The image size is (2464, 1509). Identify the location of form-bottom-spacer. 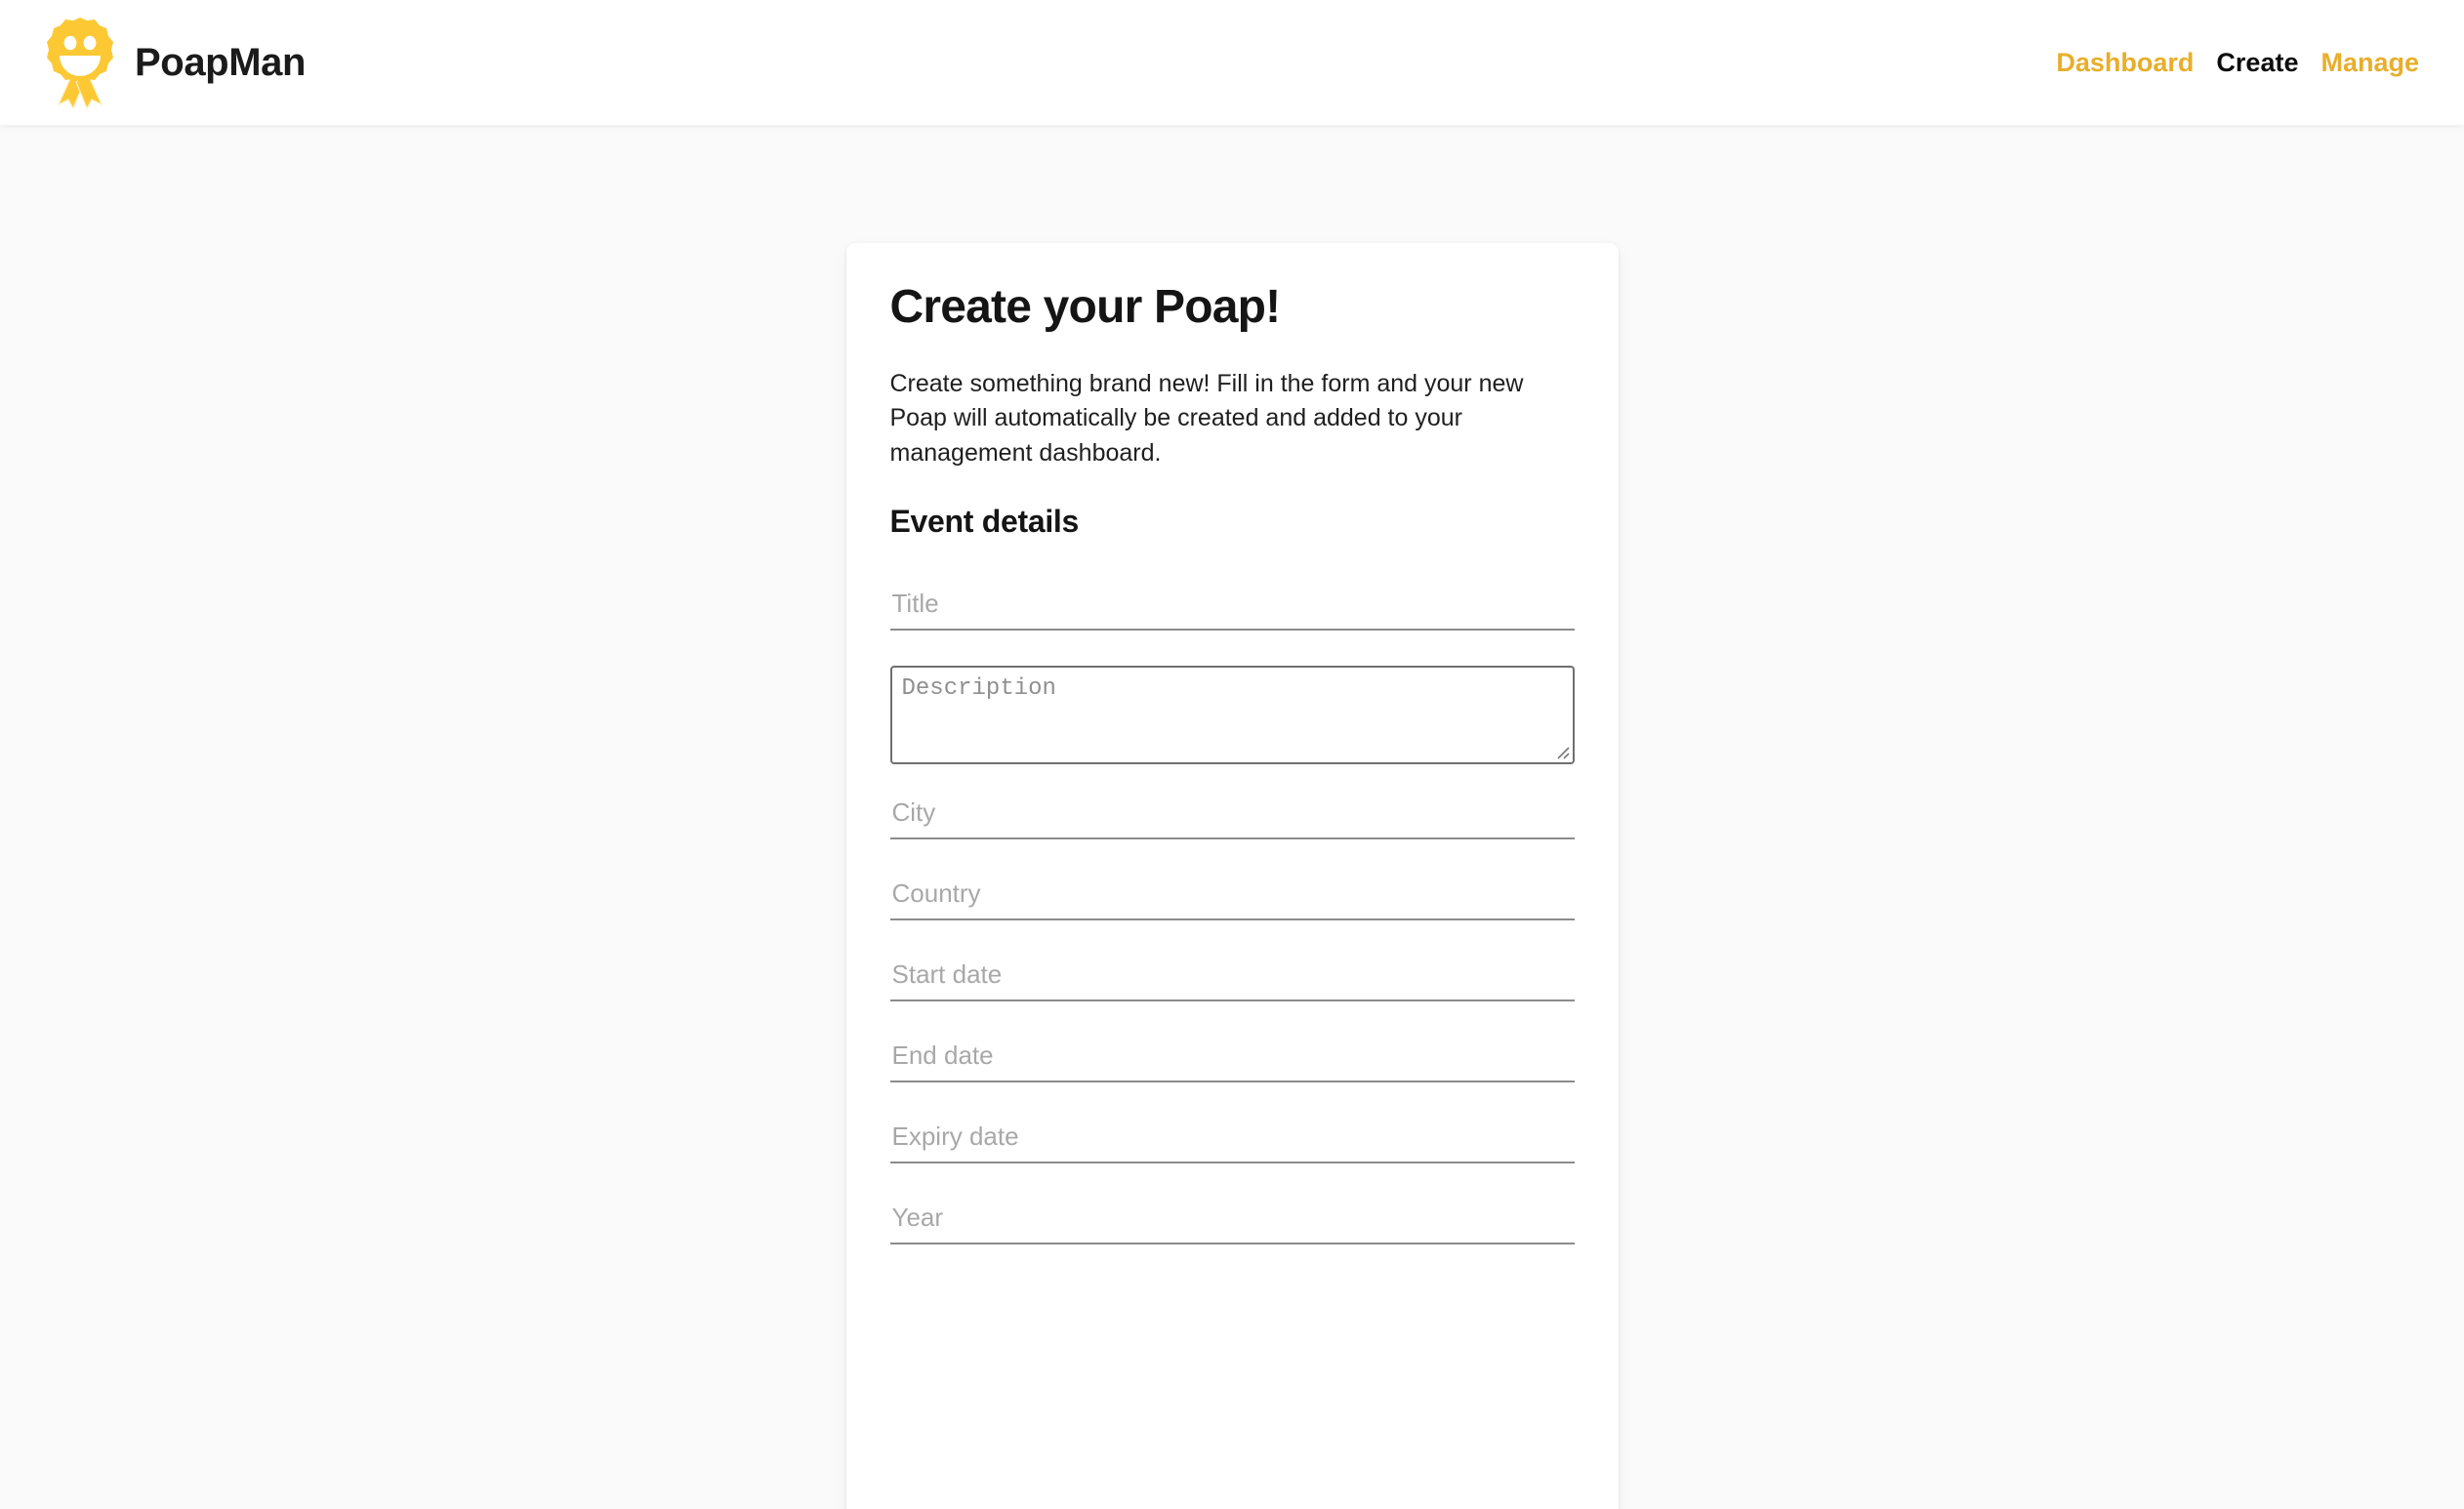
(1232, 1309).